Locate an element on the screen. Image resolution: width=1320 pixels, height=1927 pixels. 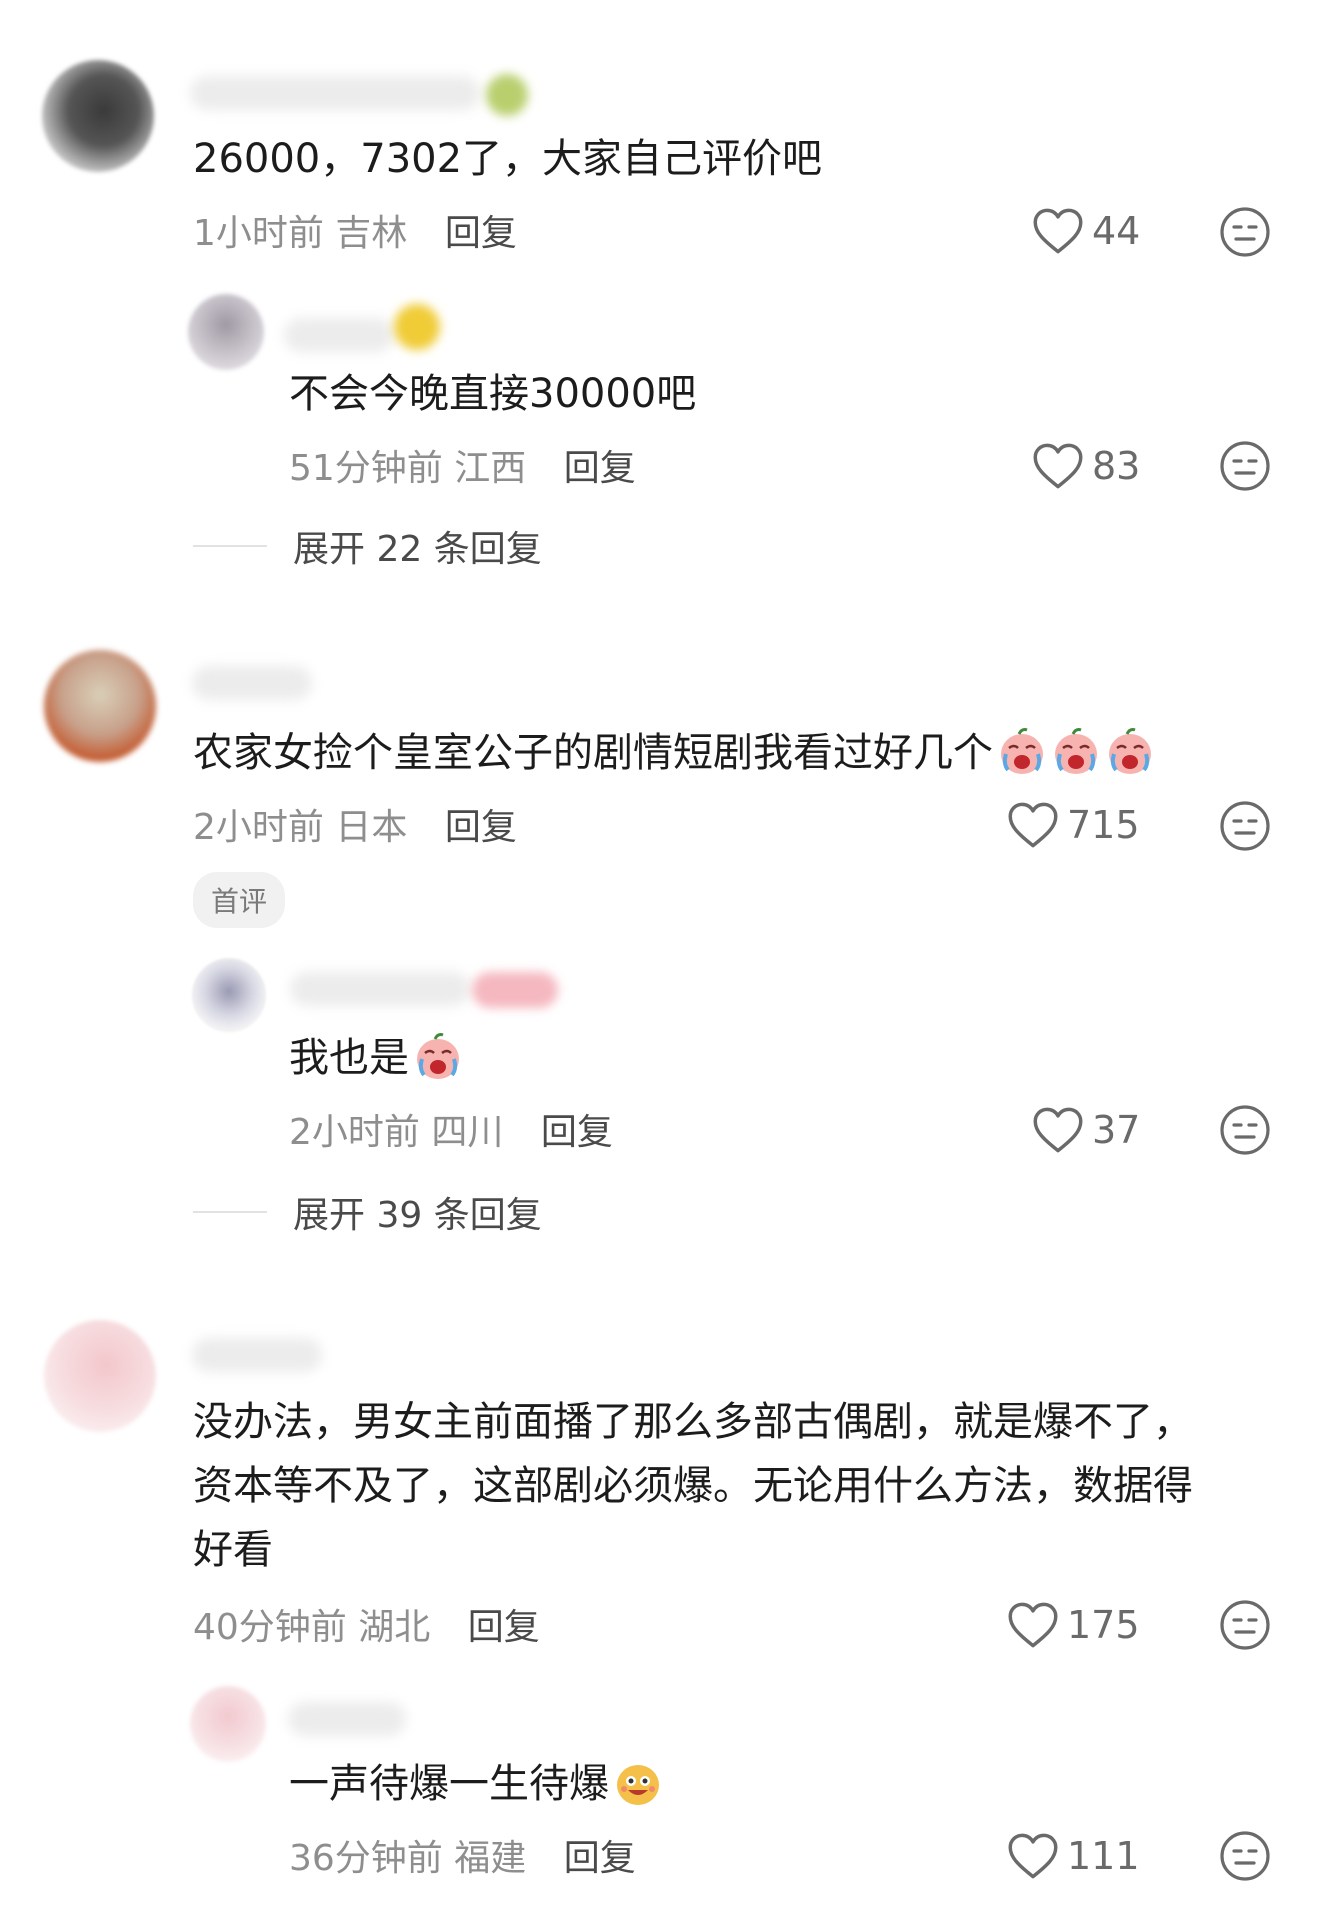
reply-meta: 2小时前 四川 回复 is located at coordinates (451, 1129).